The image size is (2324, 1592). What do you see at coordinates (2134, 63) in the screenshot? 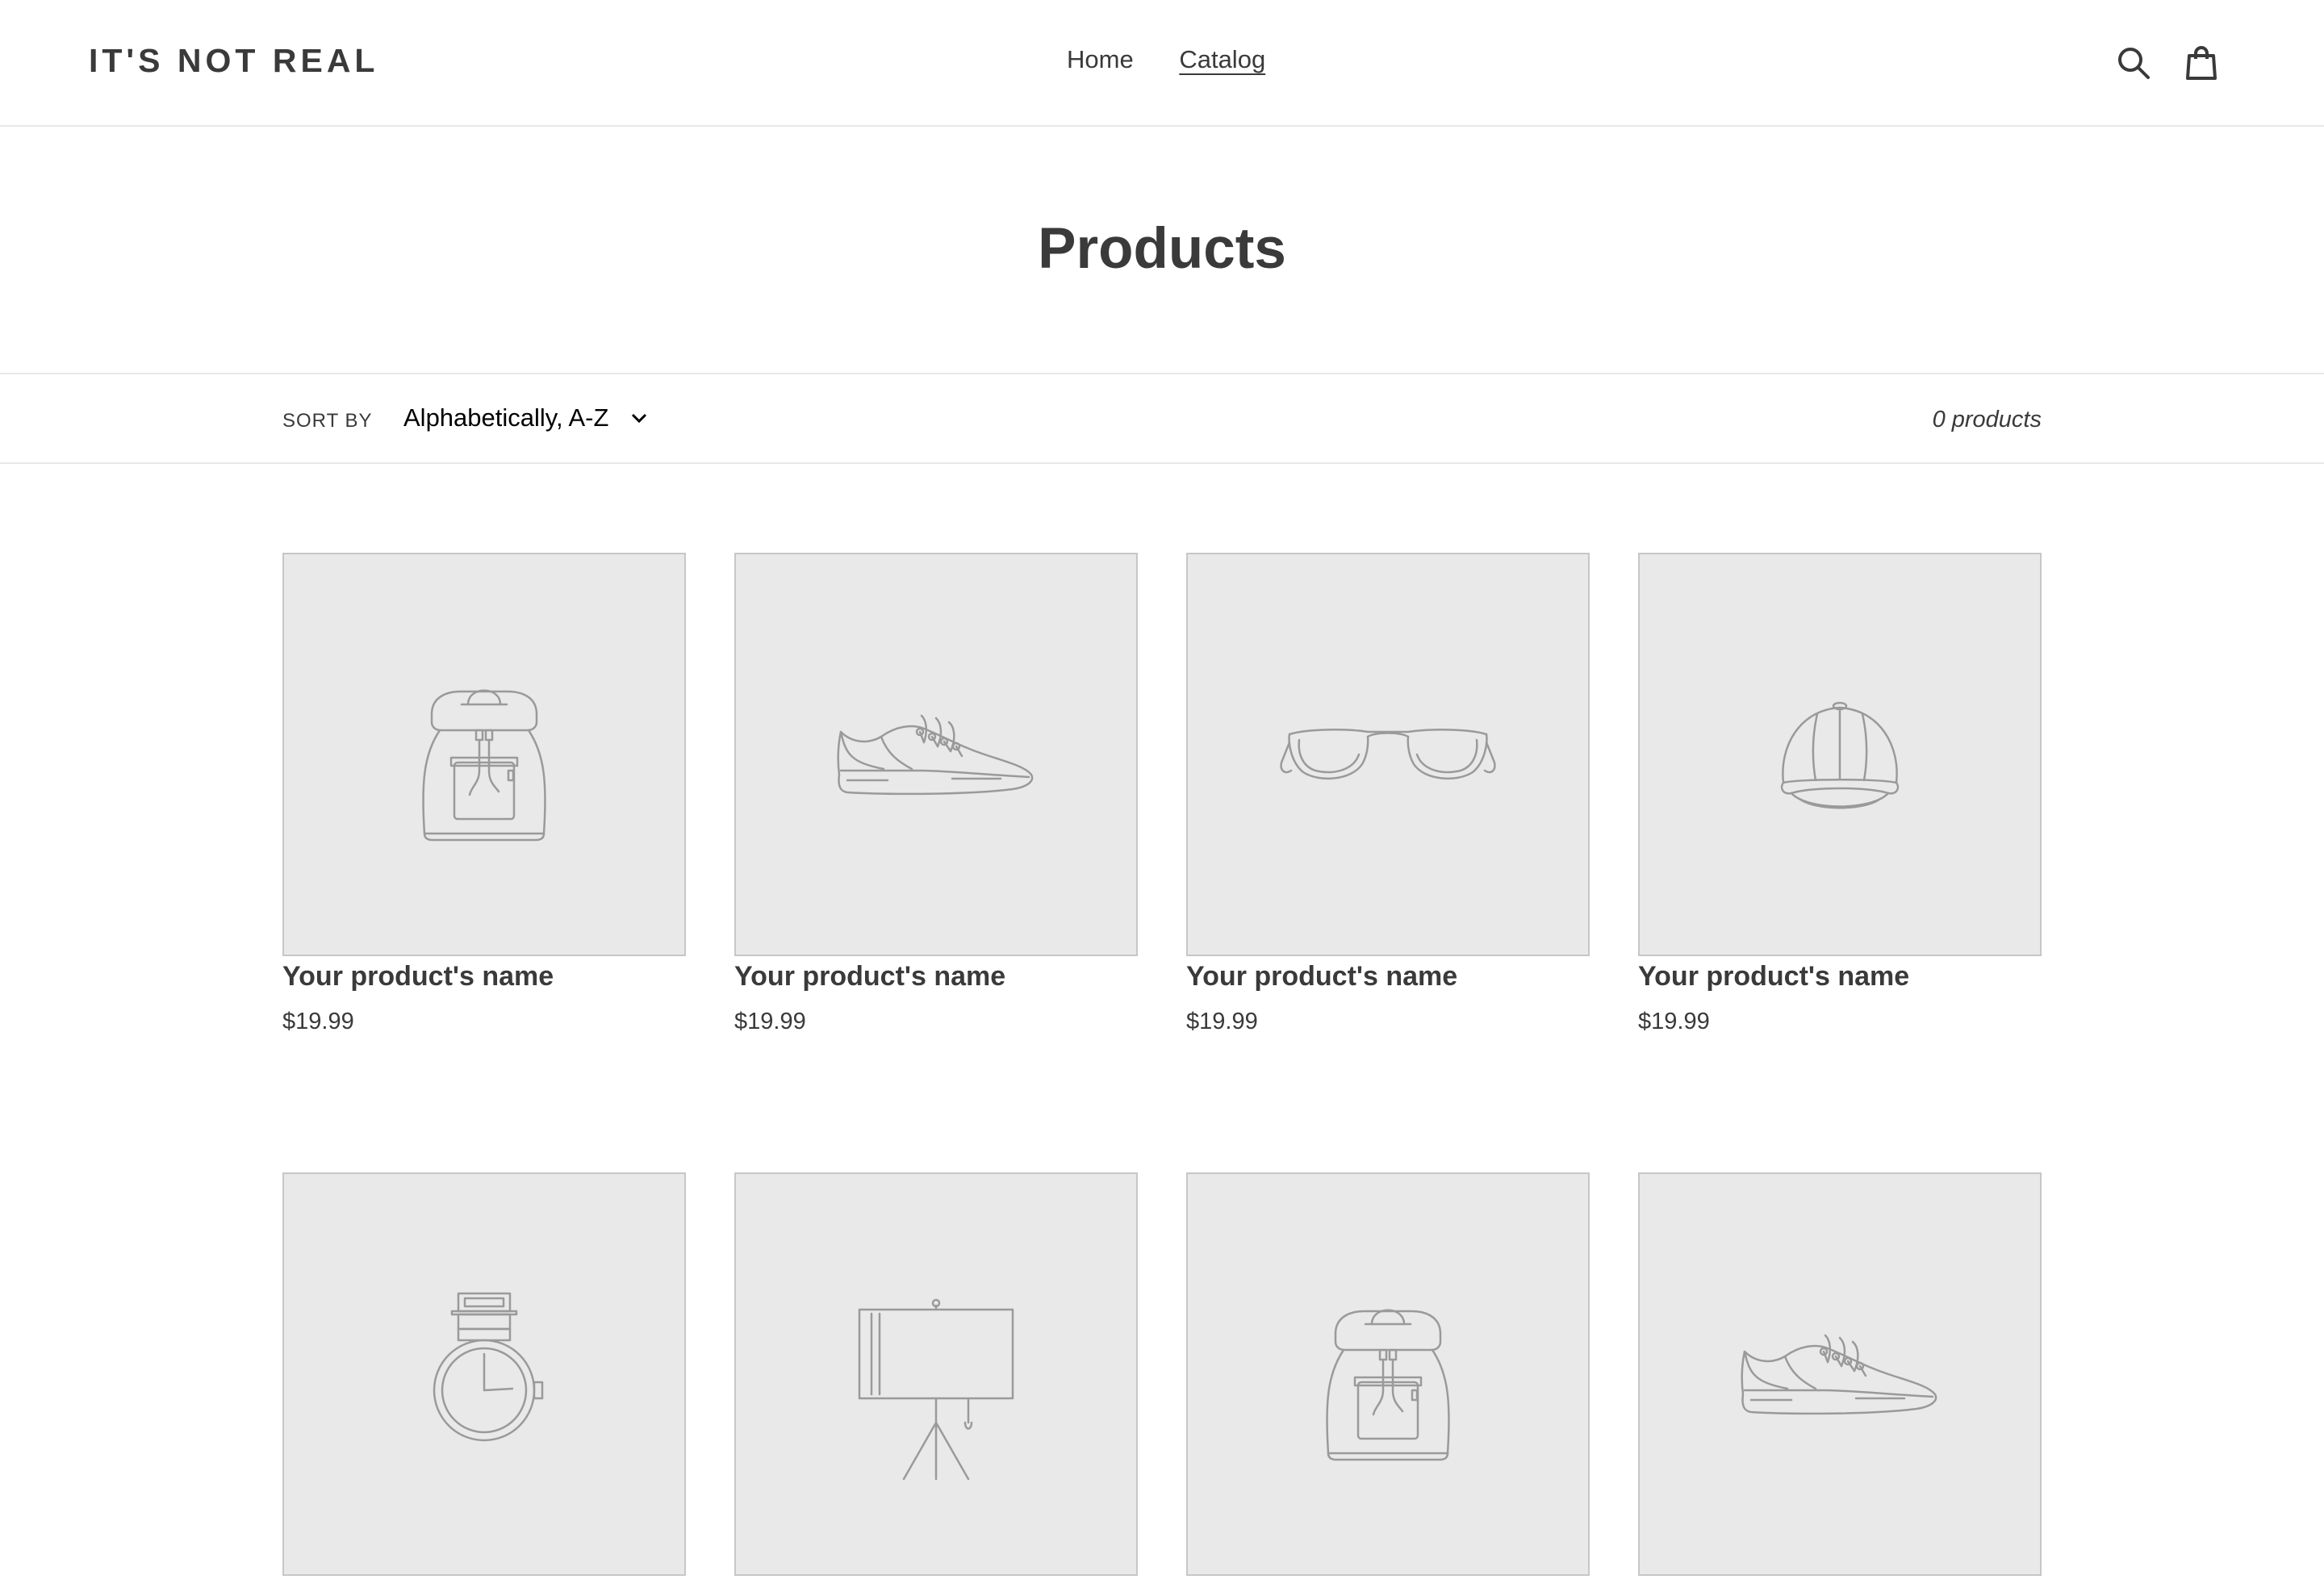
I see `search-icon` at bounding box center [2134, 63].